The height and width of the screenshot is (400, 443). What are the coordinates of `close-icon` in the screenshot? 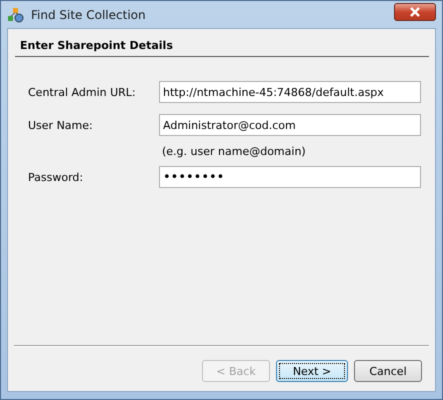 It's located at (415, 11).